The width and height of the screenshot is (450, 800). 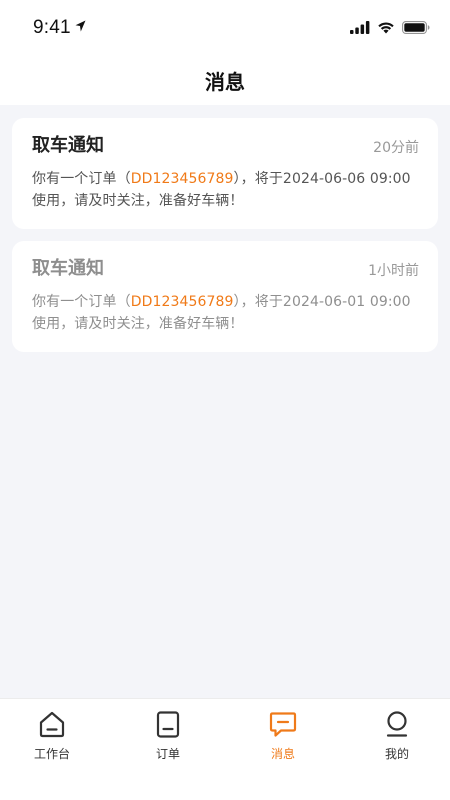 What do you see at coordinates (397, 725) in the screenshot?
I see `profile-icon` at bounding box center [397, 725].